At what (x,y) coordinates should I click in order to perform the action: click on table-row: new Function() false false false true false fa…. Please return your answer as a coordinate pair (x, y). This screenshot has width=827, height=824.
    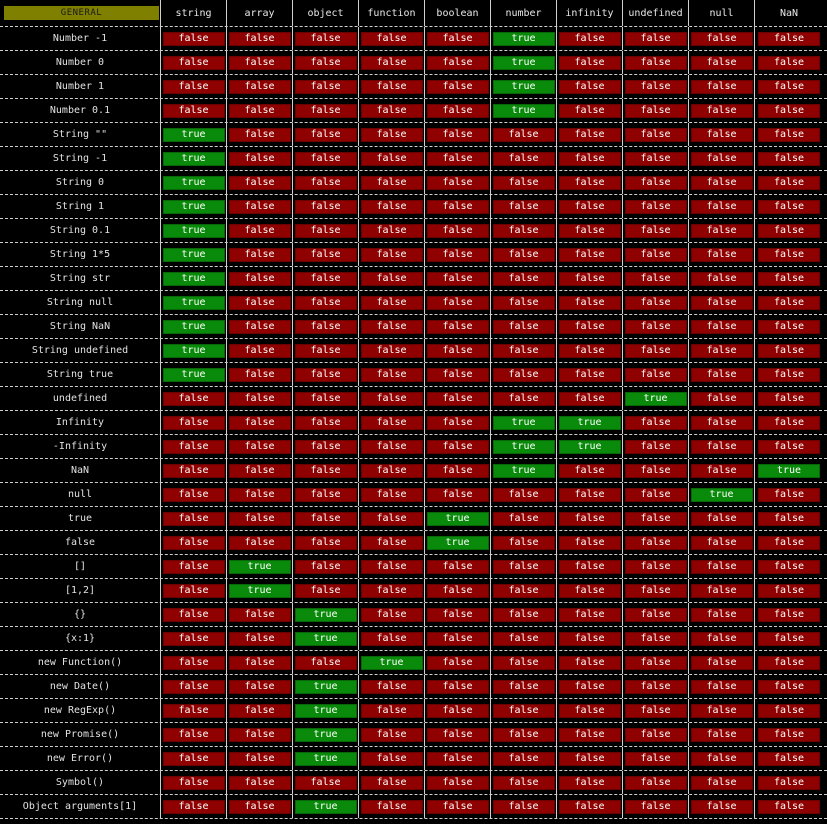
    Looking at the image, I should click on (413, 663).